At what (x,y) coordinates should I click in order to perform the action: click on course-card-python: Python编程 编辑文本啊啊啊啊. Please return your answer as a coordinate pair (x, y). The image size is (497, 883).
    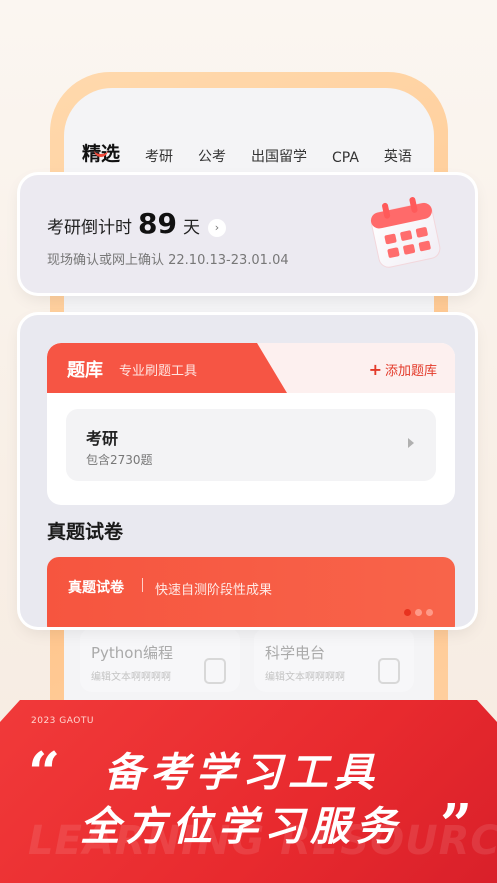
    Looking at the image, I should click on (160, 660).